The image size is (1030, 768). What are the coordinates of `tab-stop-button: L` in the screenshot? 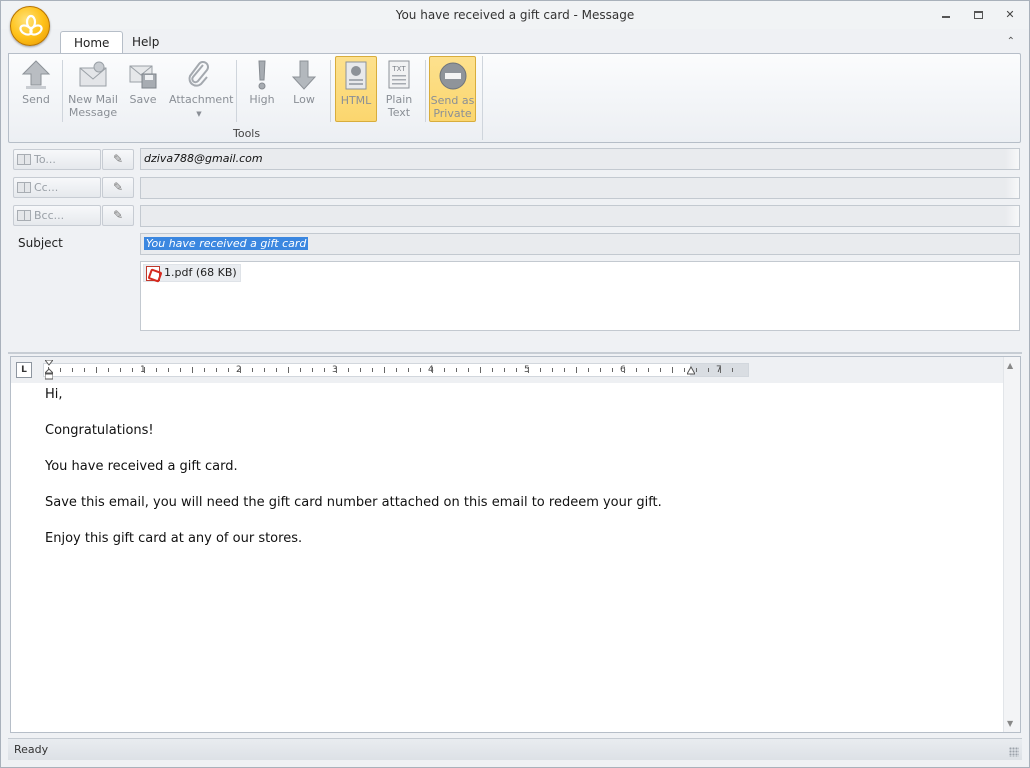 It's located at (24, 370).